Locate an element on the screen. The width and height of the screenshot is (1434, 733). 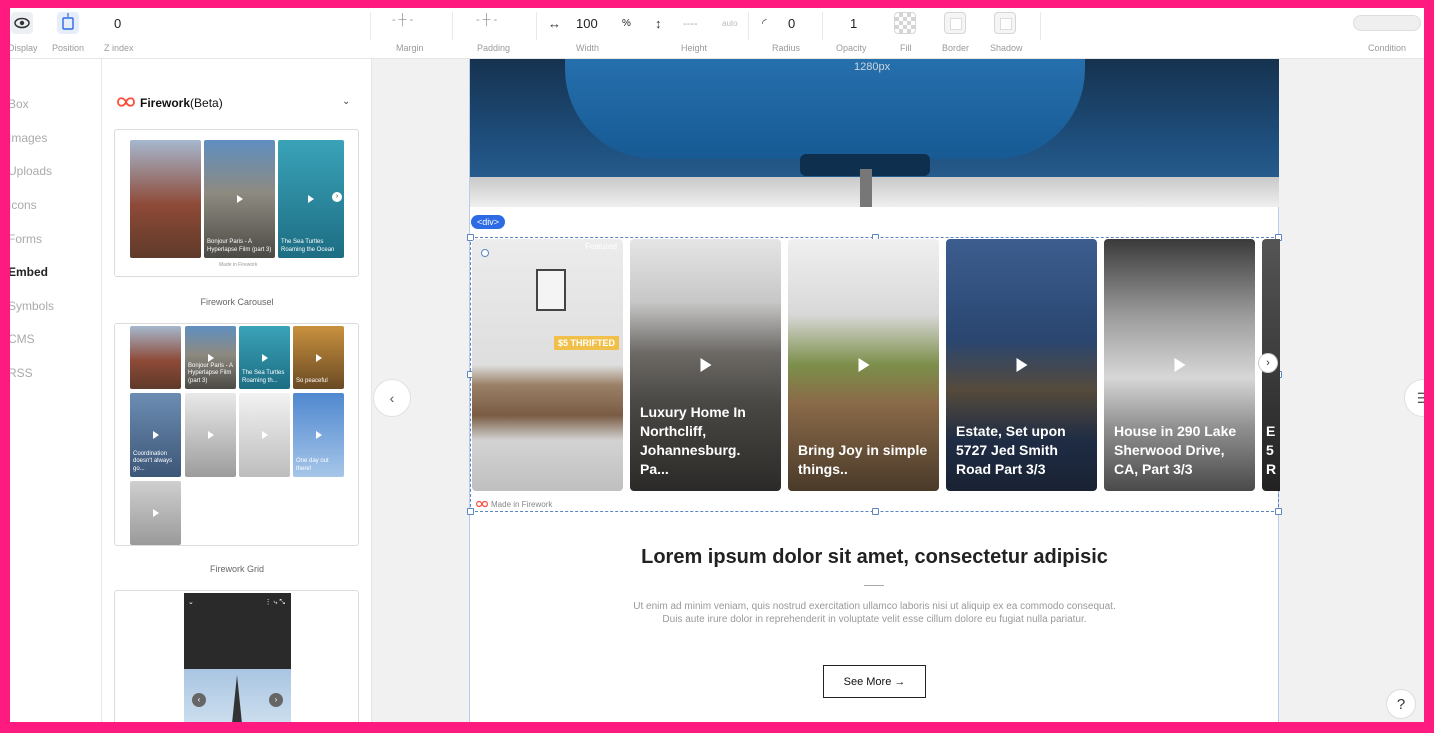
thrifted-badge: $5 THRIFTED is located at coordinates (587, 343).